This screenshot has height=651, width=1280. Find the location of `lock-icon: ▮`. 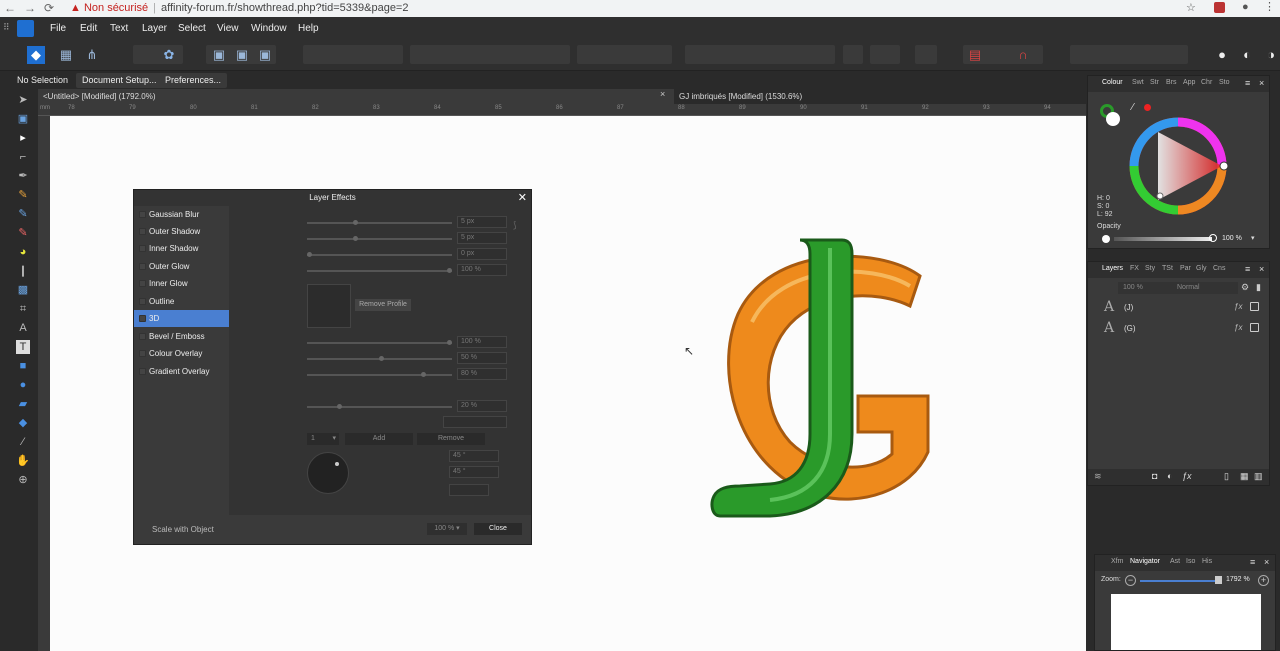

lock-icon: ▮ is located at coordinates (1258, 287).